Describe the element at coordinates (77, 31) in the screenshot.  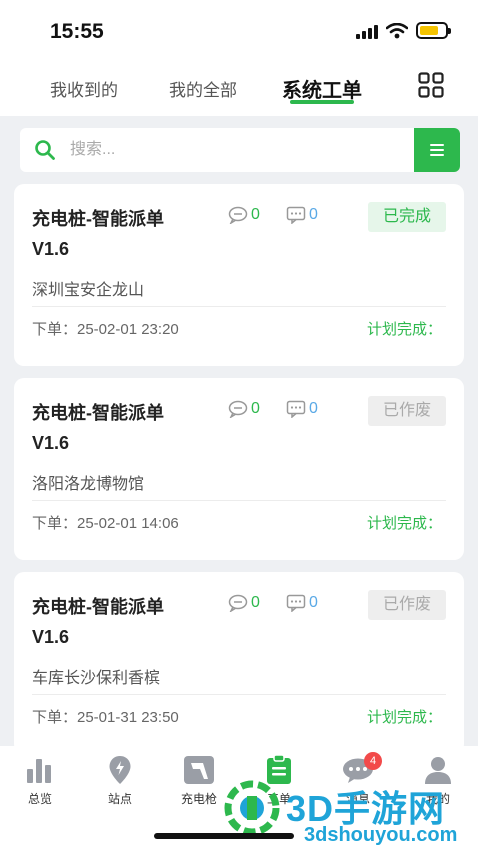
I see `status-time: 15:55` at that location.